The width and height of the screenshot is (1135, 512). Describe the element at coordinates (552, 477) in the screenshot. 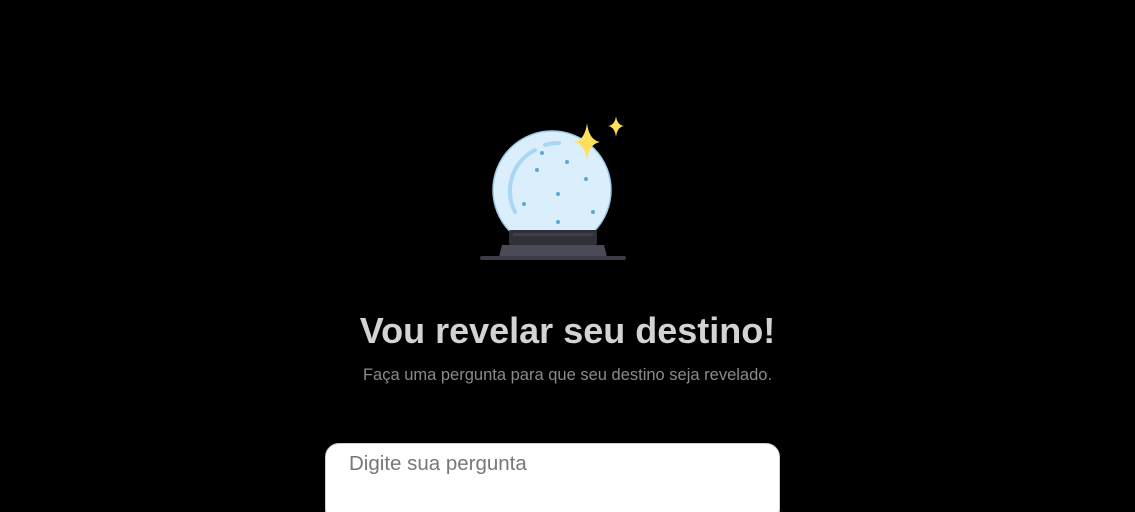

I see `question-input` at that location.